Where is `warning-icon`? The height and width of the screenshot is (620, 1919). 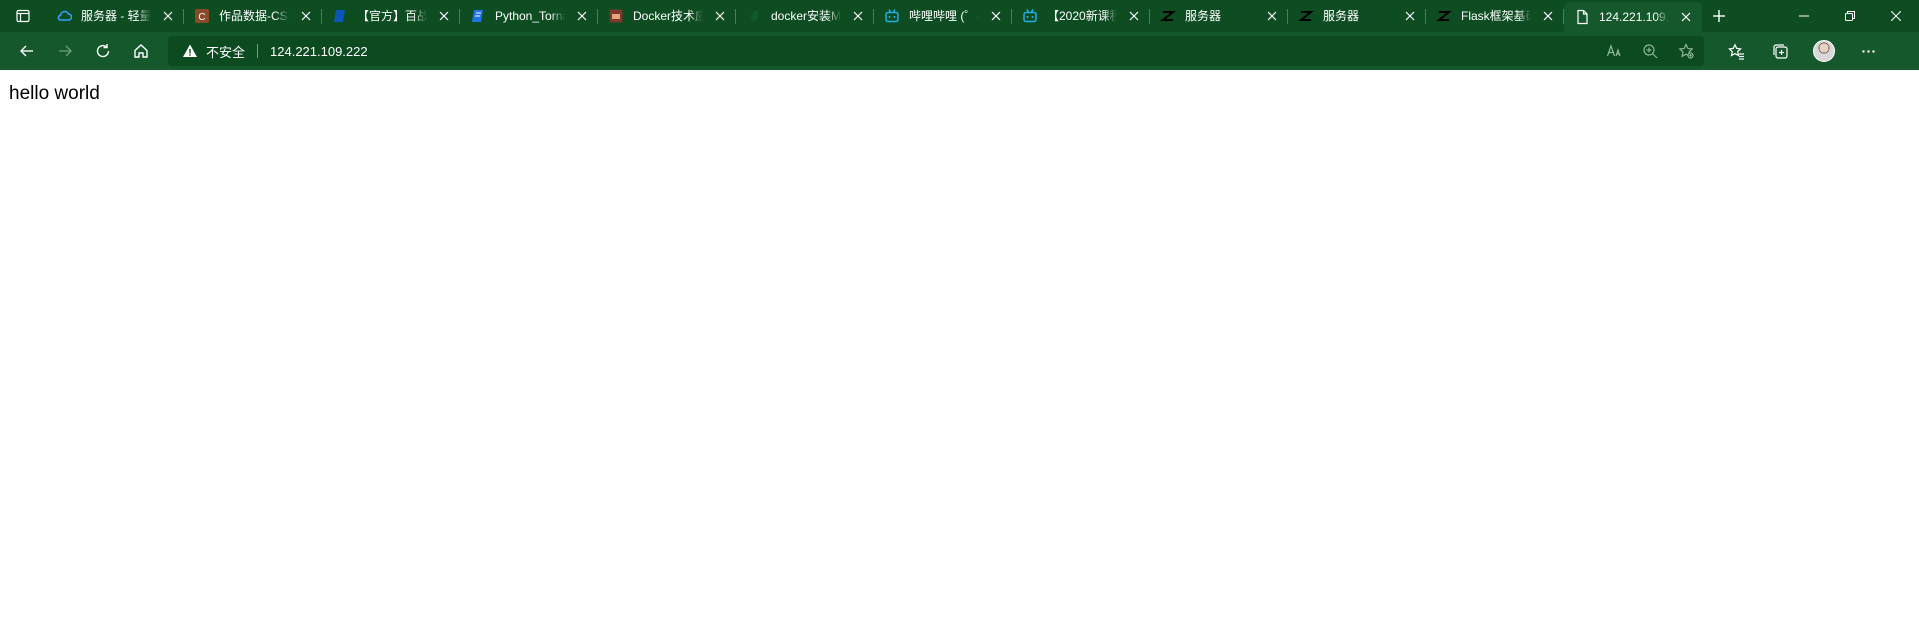 warning-icon is located at coordinates (190, 51).